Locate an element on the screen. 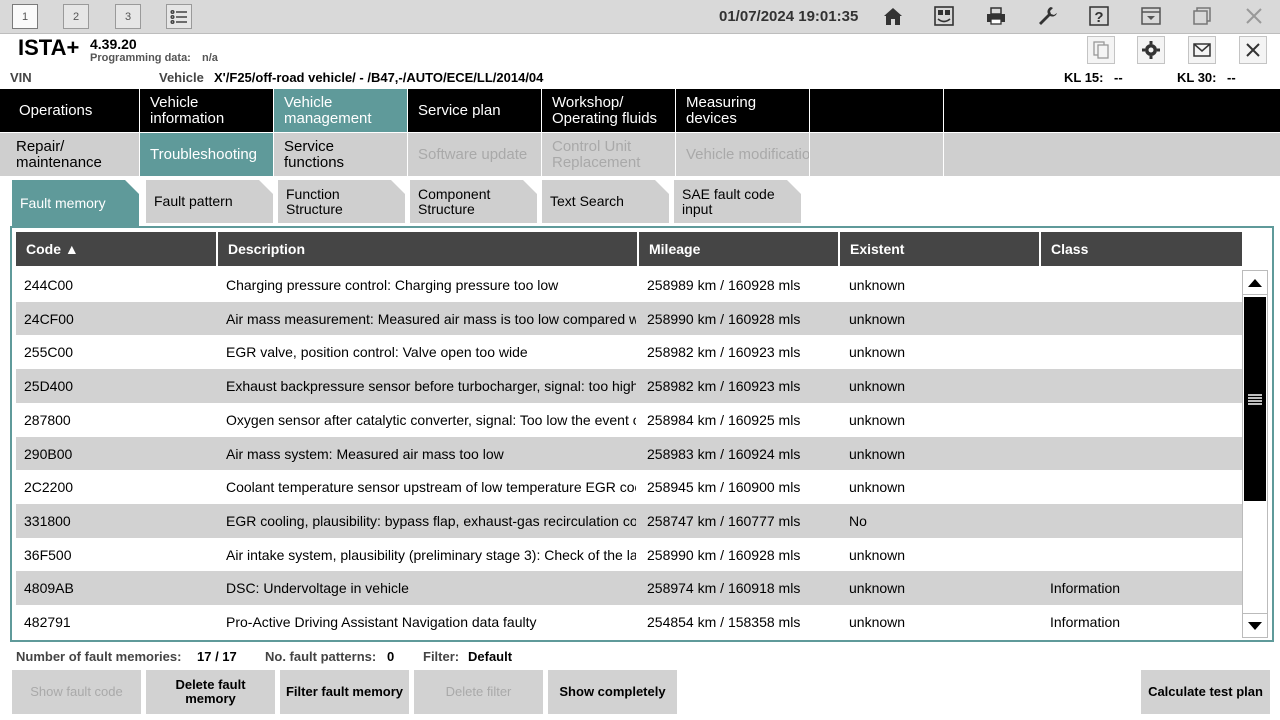 Image resolution: width=1280 pixels, height=720 pixels. settings-gear-icon is located at coordinates (1151, 50).